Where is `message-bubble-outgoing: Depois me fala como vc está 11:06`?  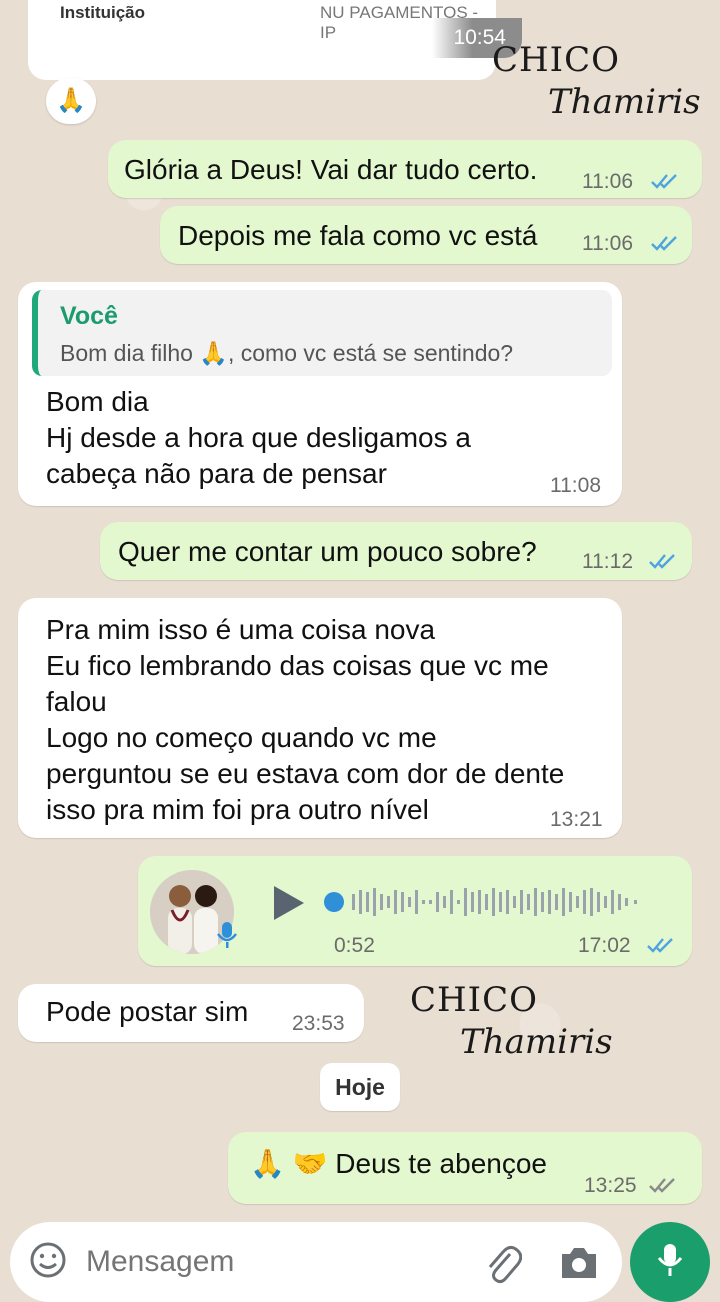
message-bubble-outgoing: Depois me fala como vc está 11:06 is located at coordinates (426, 235).